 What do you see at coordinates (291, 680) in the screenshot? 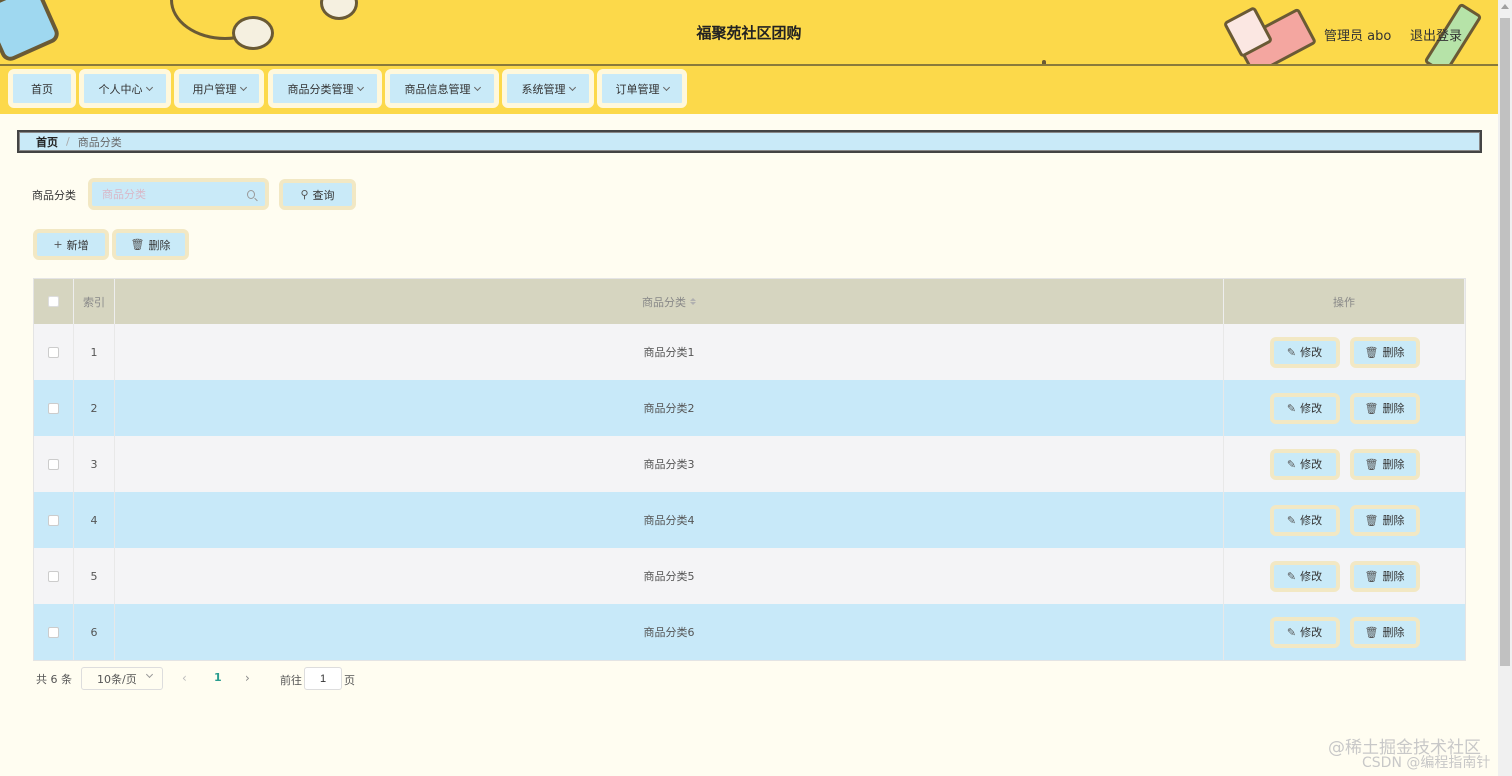
I see `goto-label: 前往` at bounding box center [291, 680].